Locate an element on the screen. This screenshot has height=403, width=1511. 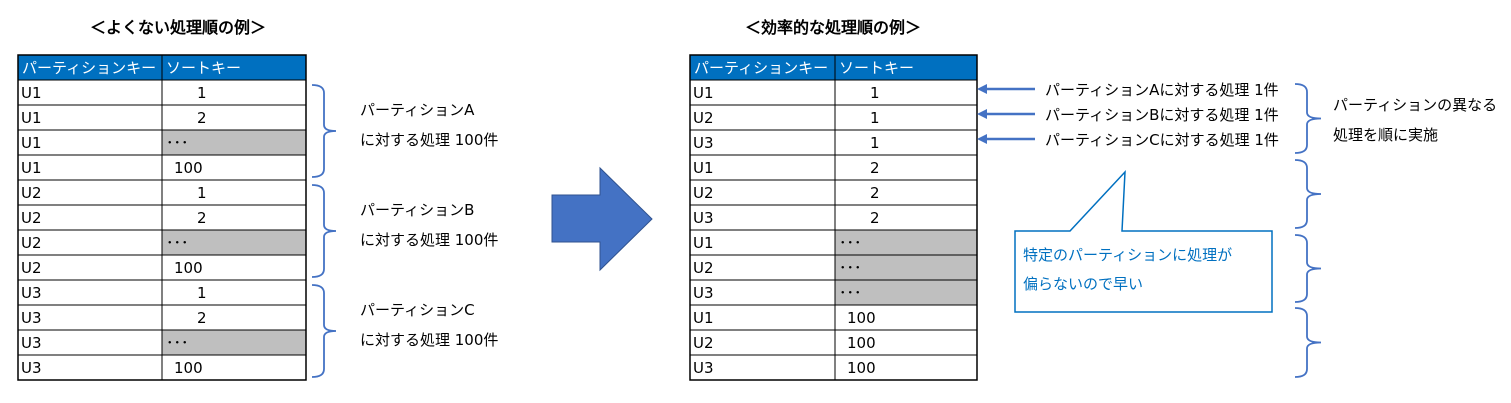
table-row: U2 2 is located at coordinates (833, 192).